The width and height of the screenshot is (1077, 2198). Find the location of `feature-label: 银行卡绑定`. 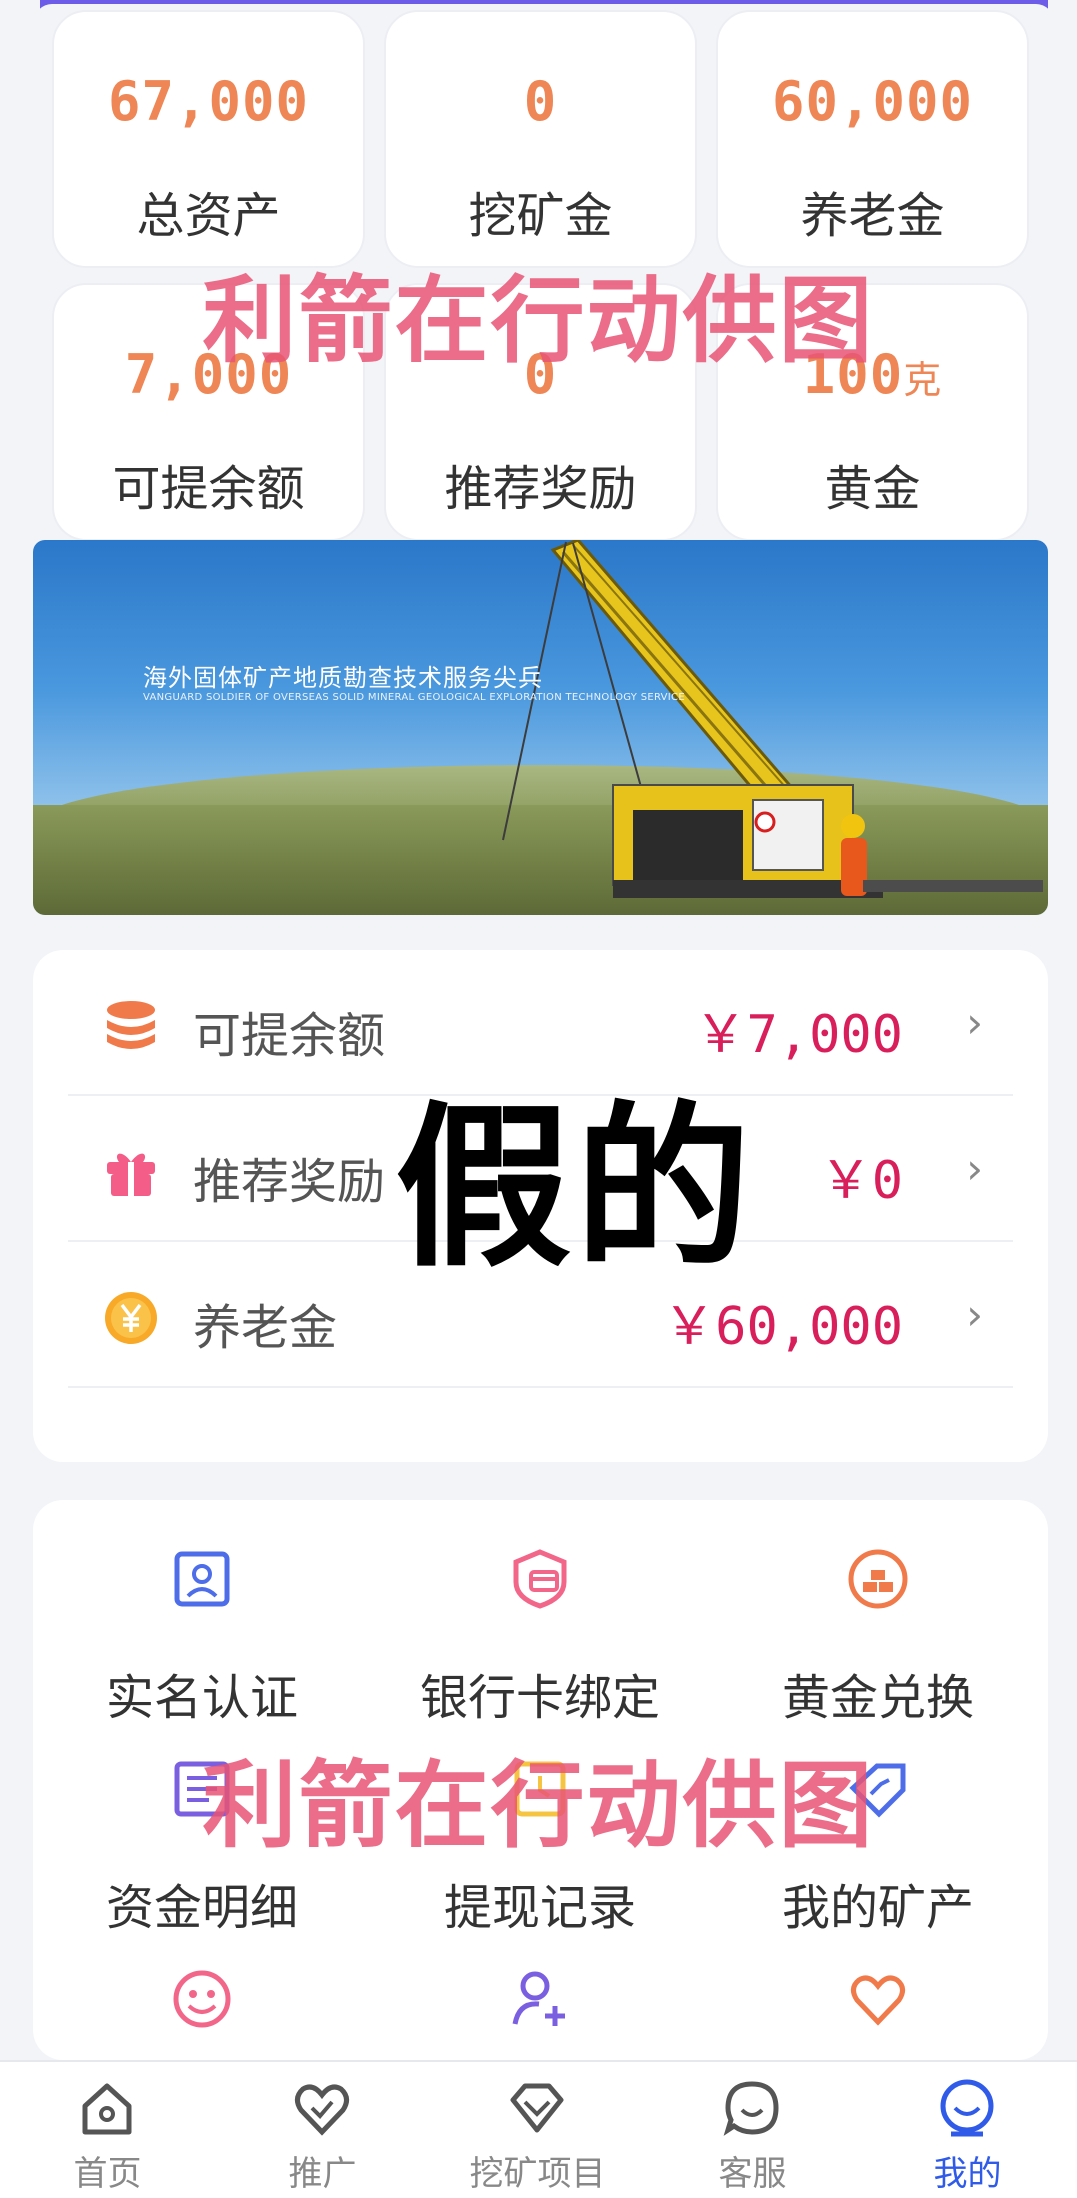

feature-label: 银行卡绑定 is located at coordinates (539, 1698).